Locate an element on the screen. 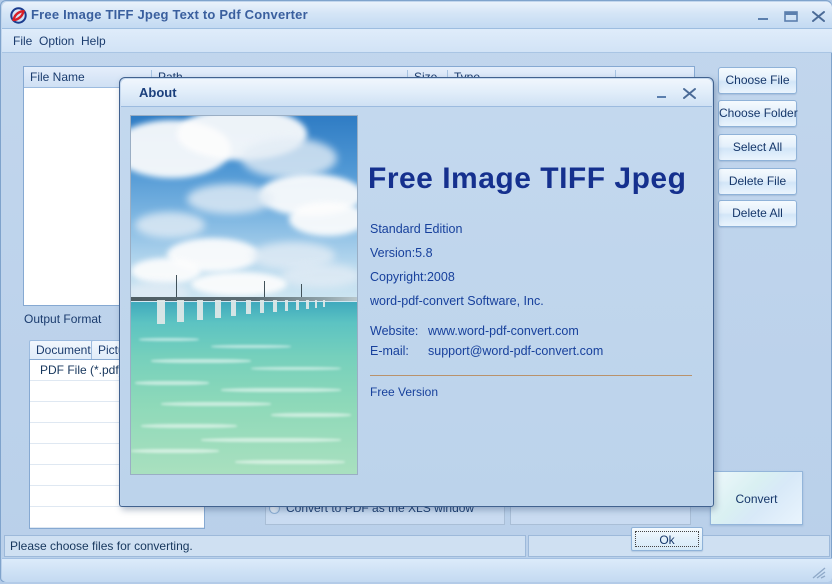 This screenshot has width=832, height=584. resize-grip-icon is located at coordinates (819, 572).